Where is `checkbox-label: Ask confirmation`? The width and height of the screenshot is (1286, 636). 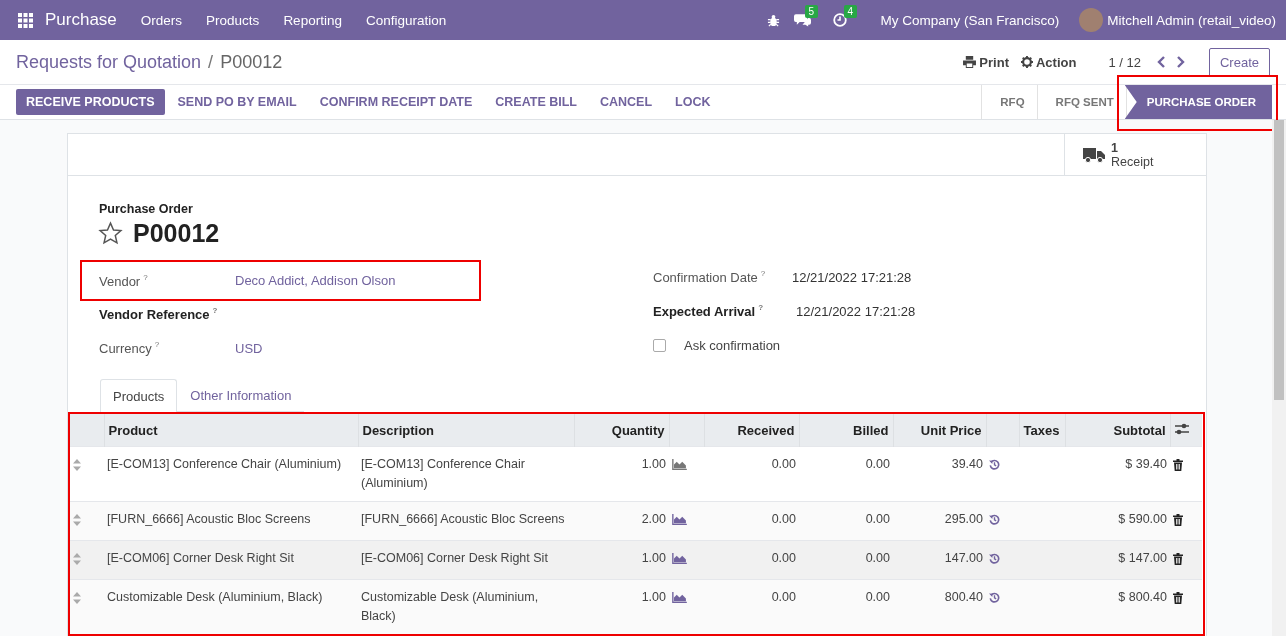
checkbox-label: Ask confirmation is located at coordinates (732, 345).